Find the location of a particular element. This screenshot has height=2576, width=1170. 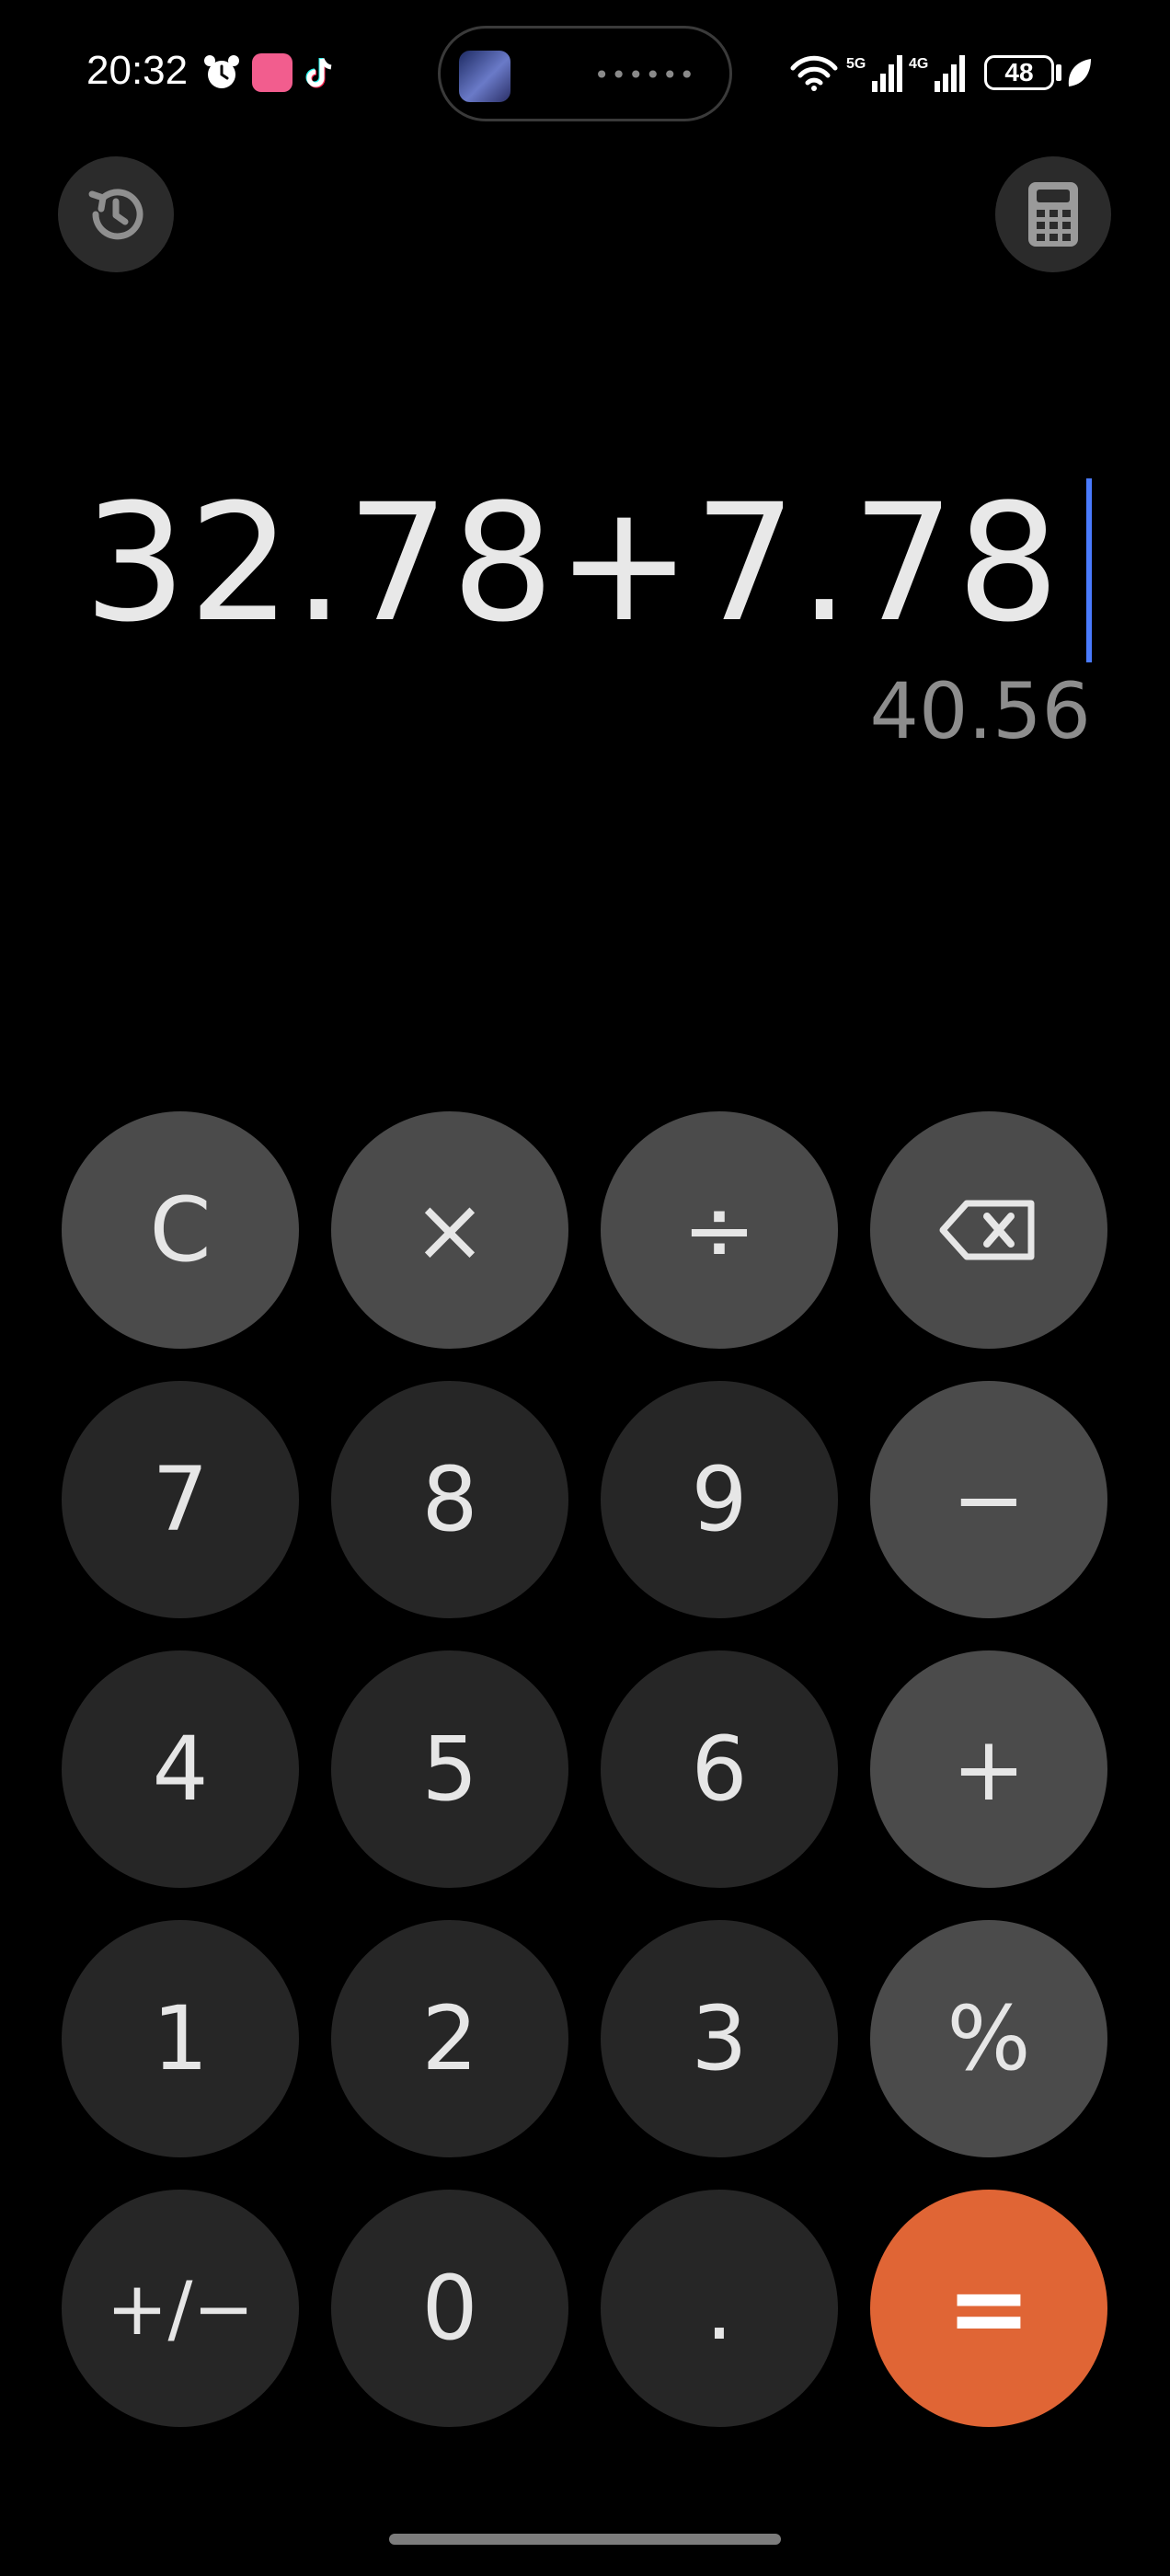

audio-wave-indicator: •••••• is located at coordinates (644, 75).